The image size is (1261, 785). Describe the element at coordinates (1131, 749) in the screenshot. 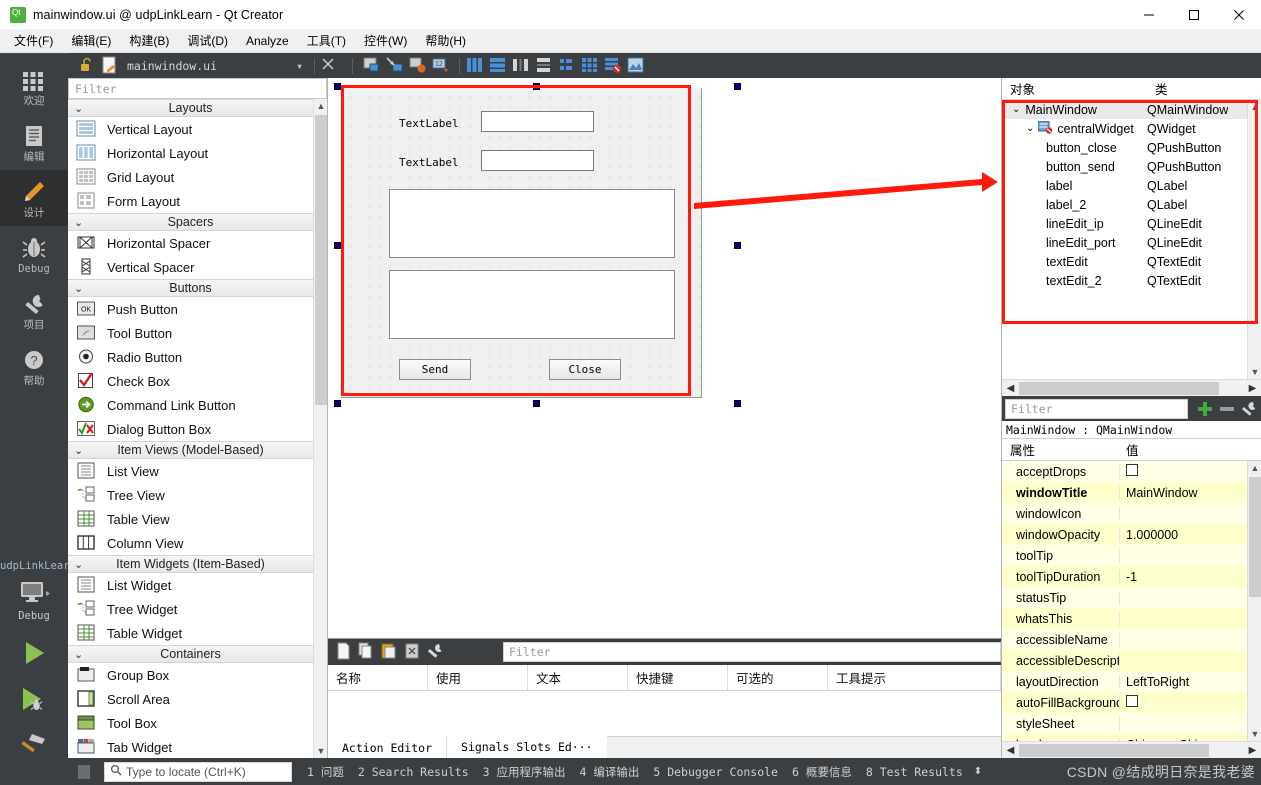

I see `property-editor-hscrollbar: ◀ ▶` at that location.